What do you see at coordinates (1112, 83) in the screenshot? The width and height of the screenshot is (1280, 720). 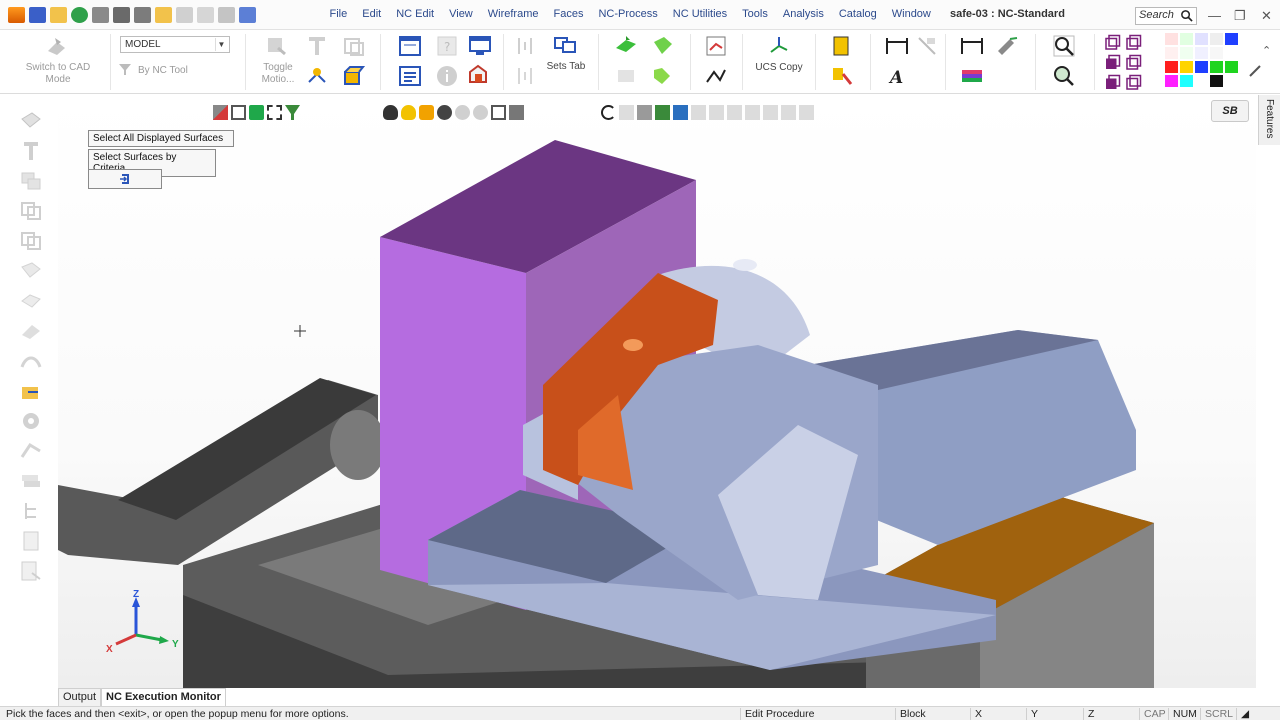 I see `view-bottom-icon` at bounding box center [1112, 83].